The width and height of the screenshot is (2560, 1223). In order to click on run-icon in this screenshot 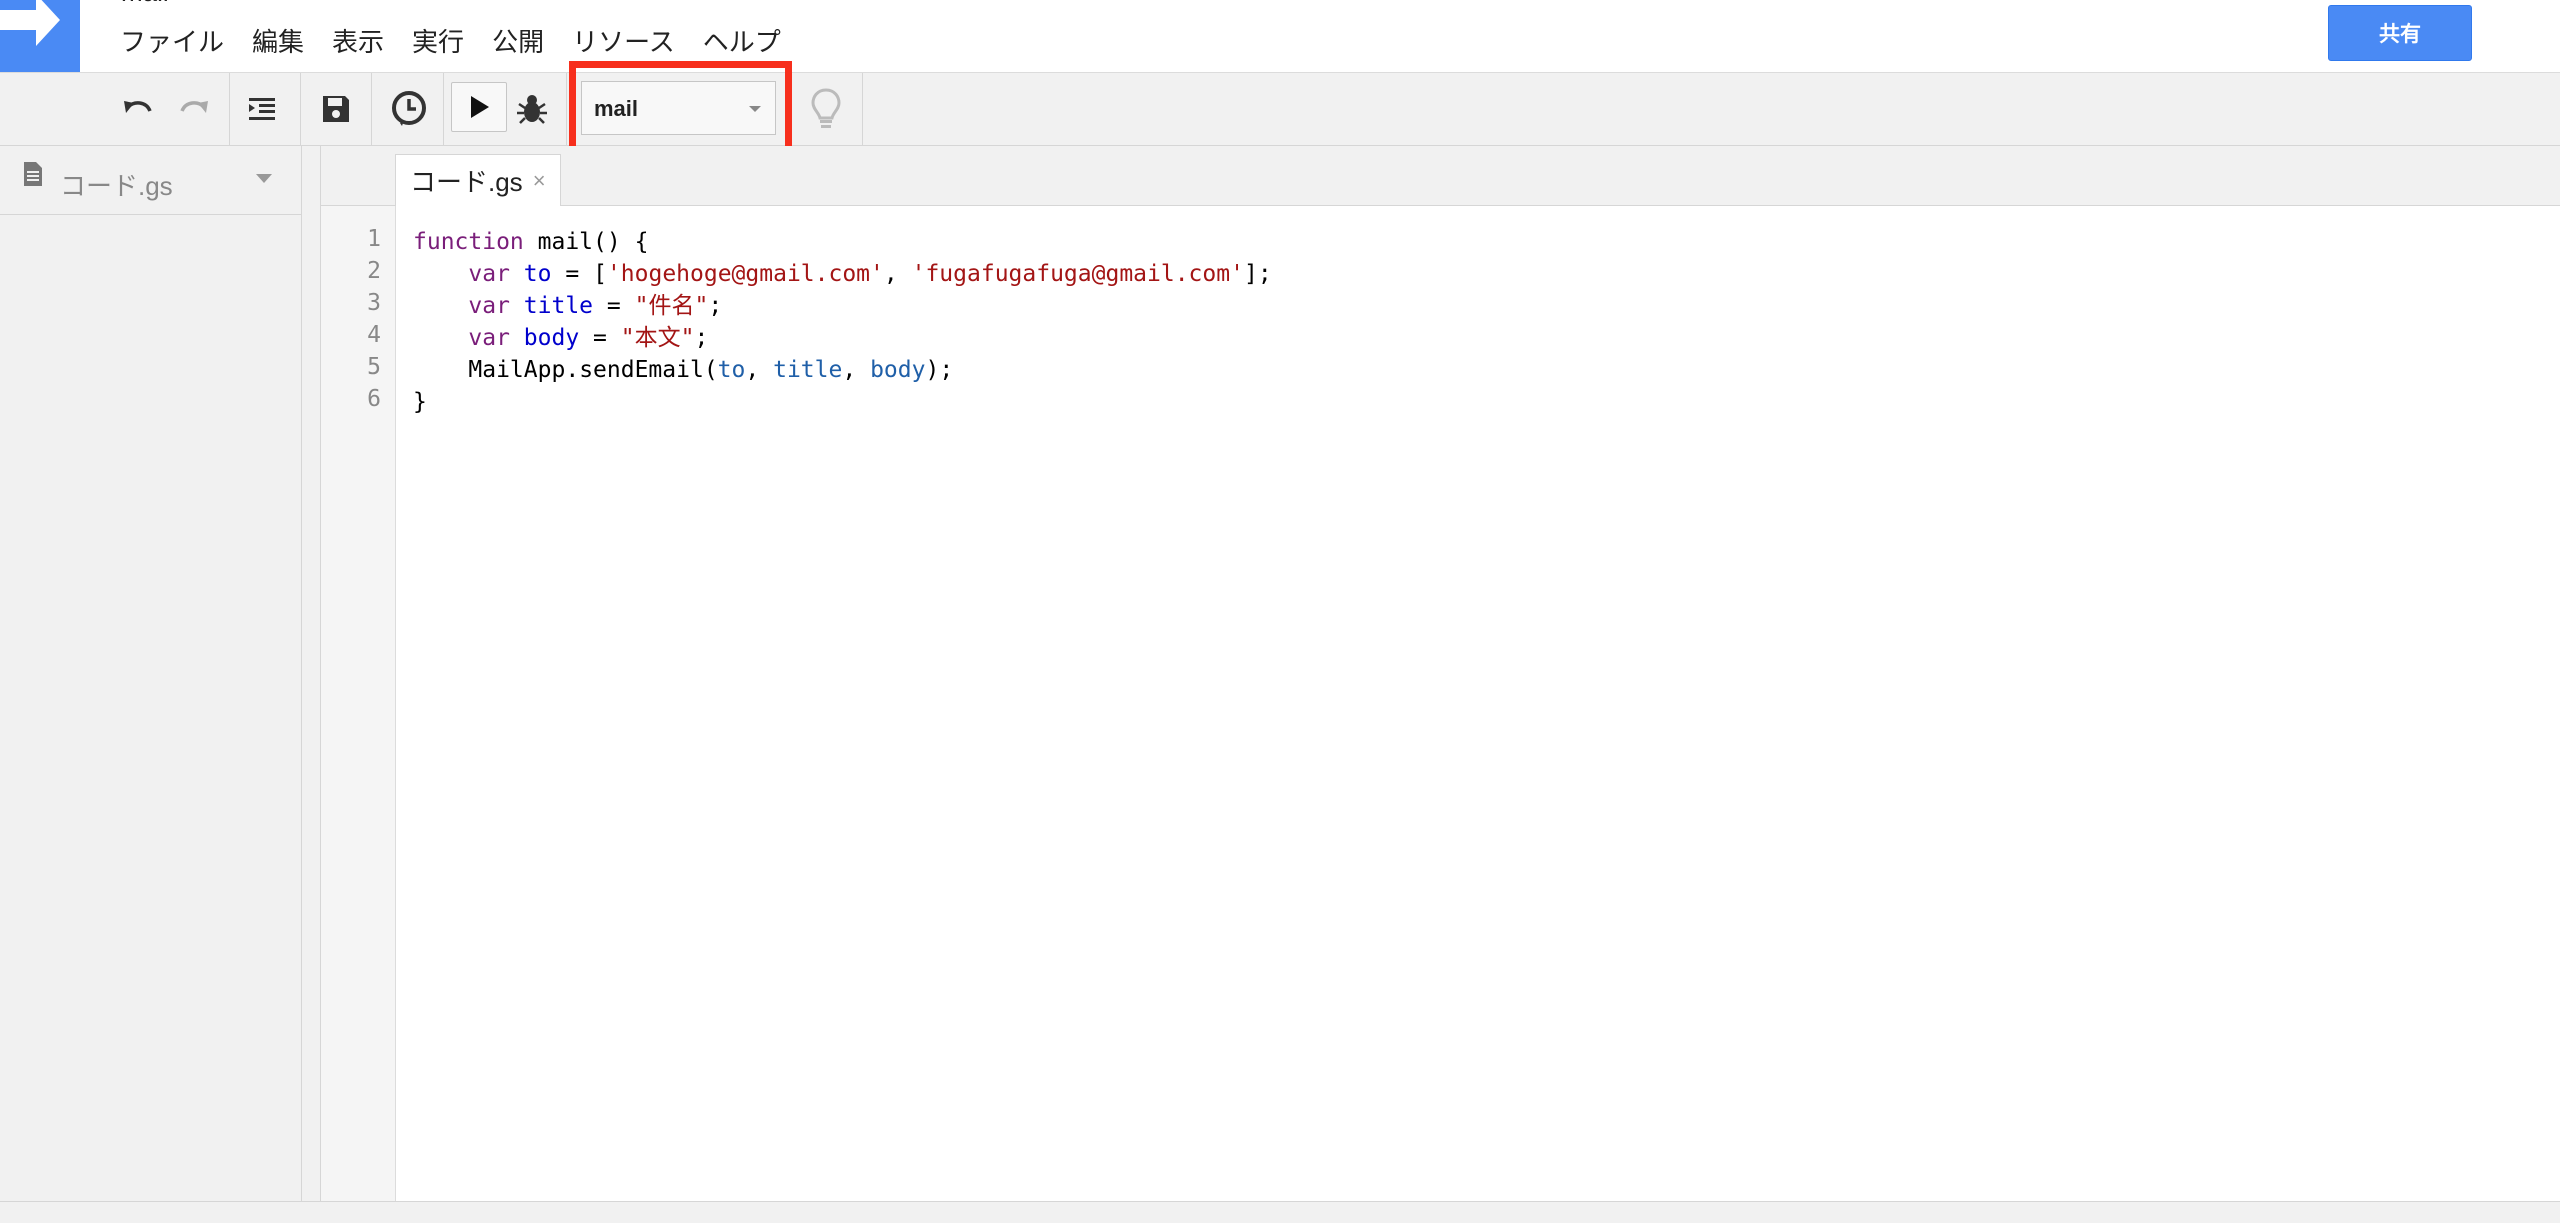, I will do `click(480, 107)`.